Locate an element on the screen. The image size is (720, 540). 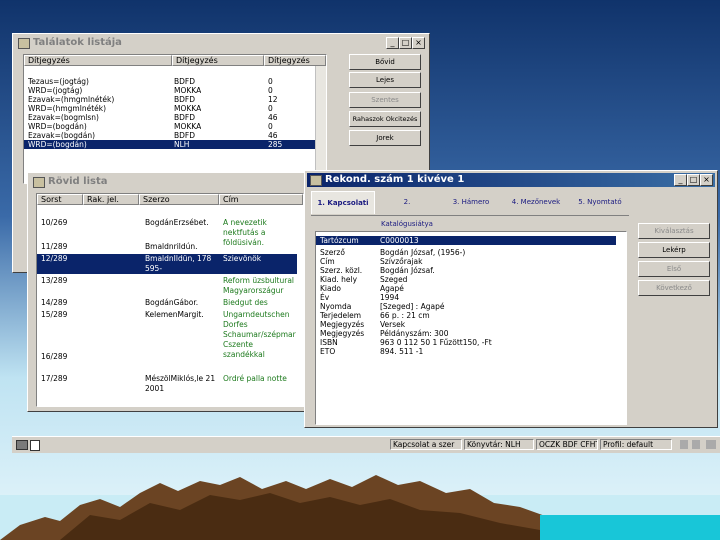
list-cell: BmaldnIldün, 178 595- is located at coordinates (178, 263).